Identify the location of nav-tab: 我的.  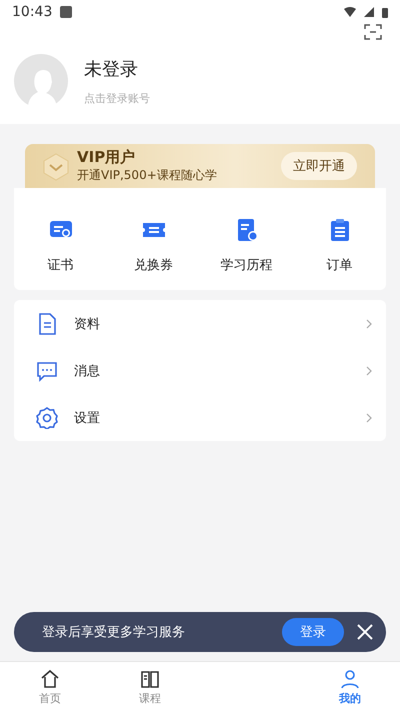
(350, 687).